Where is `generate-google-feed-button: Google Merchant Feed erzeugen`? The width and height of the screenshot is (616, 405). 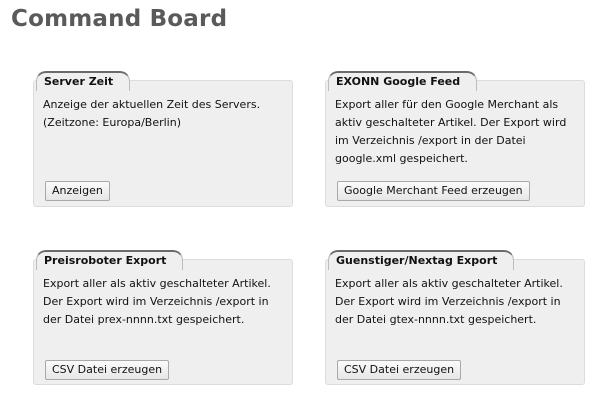
generate-google-feed-button: Google Merchant Feed erzeugen is located at coordinates (433, 191).